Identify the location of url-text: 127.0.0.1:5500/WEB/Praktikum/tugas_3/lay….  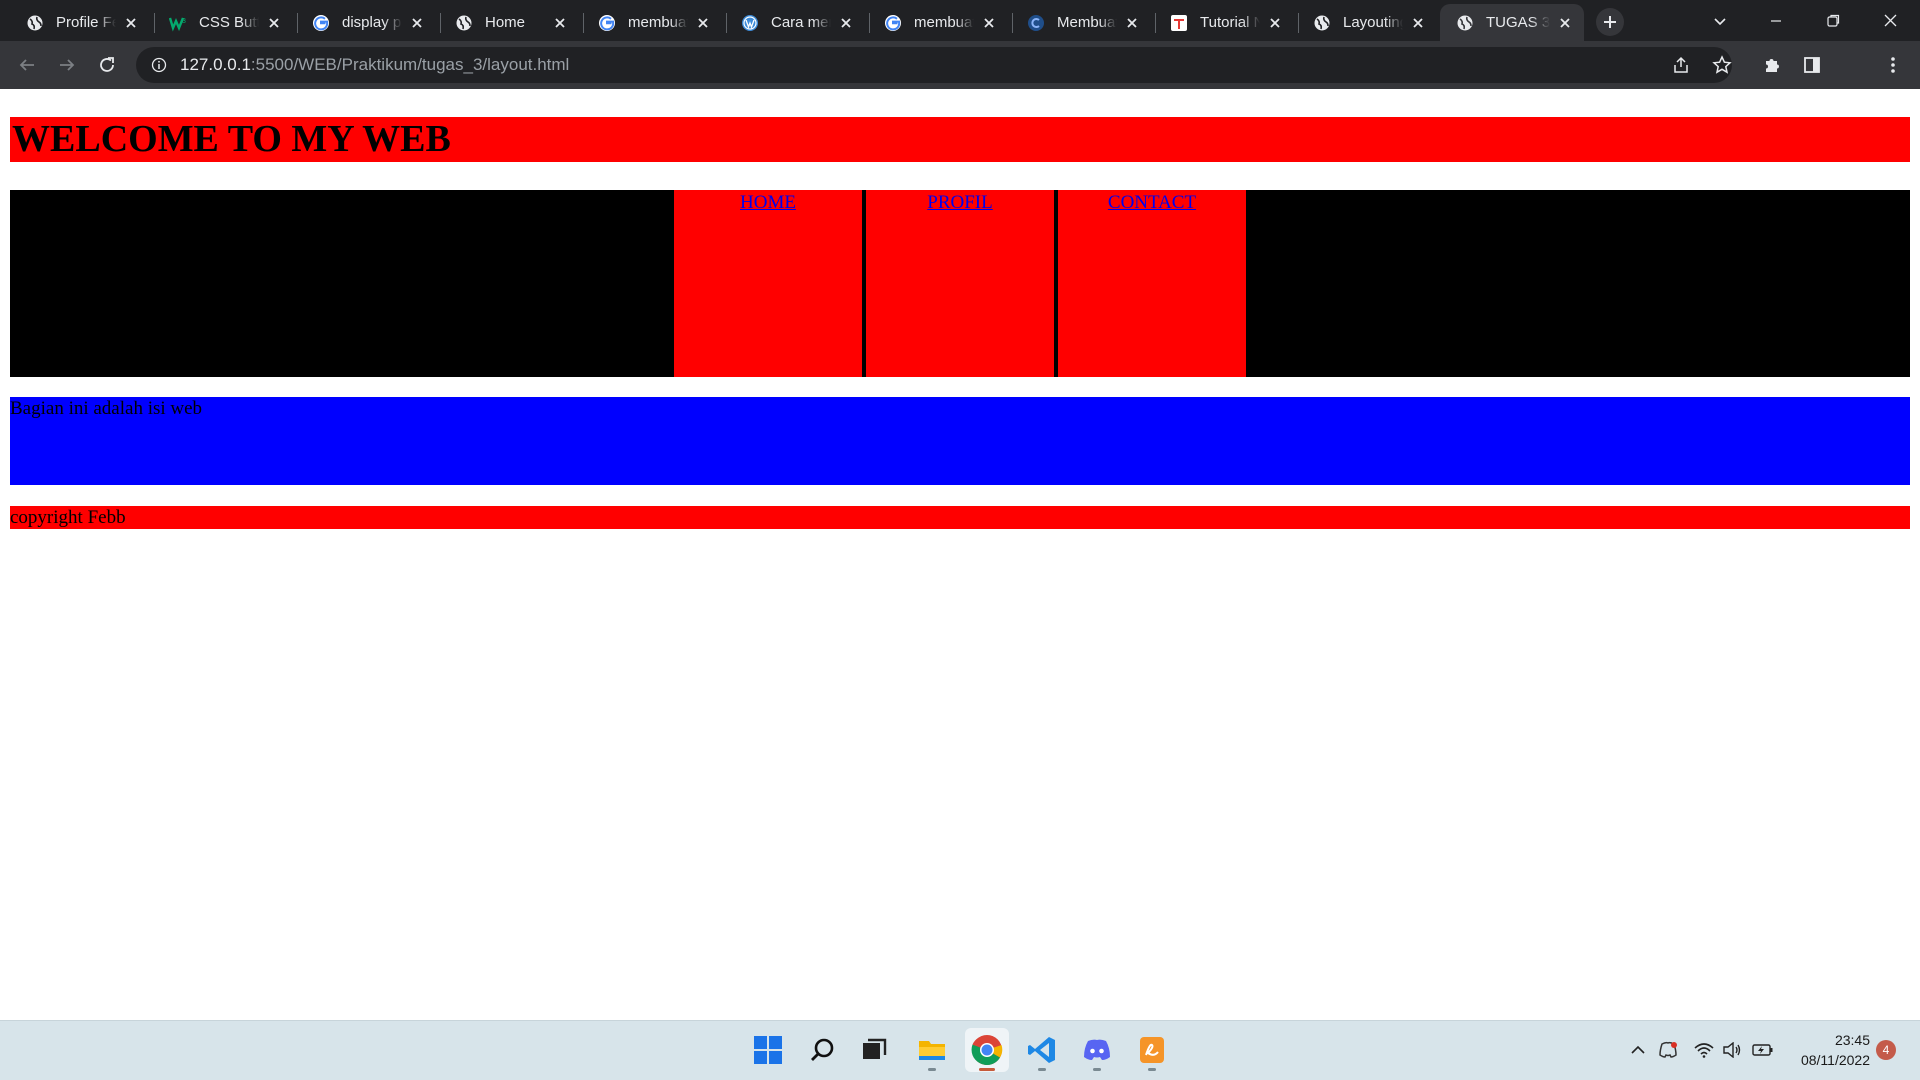
(374, 65).